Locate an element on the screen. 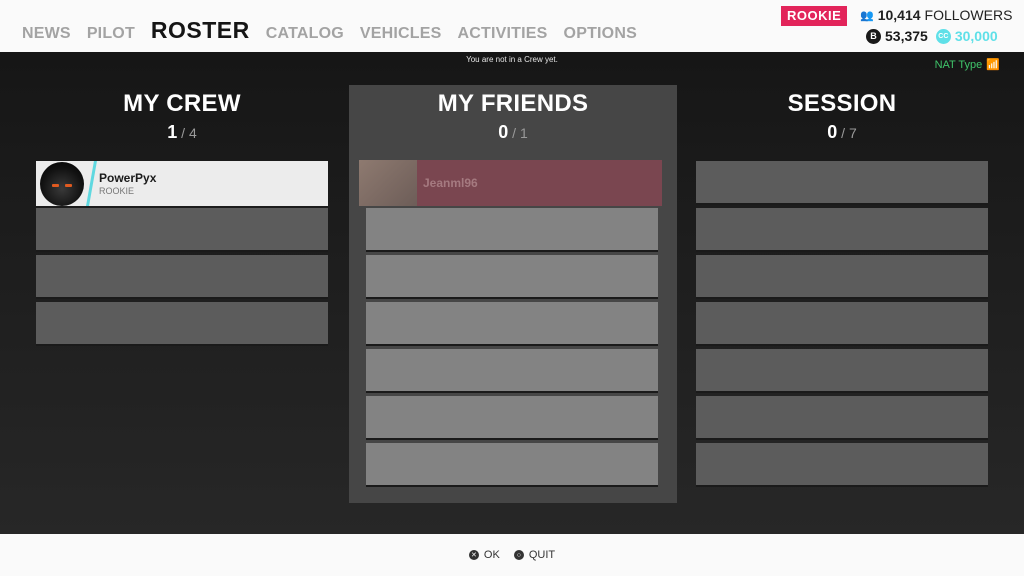  ok-button: ✕ OK is located at coordinates (484, 555).